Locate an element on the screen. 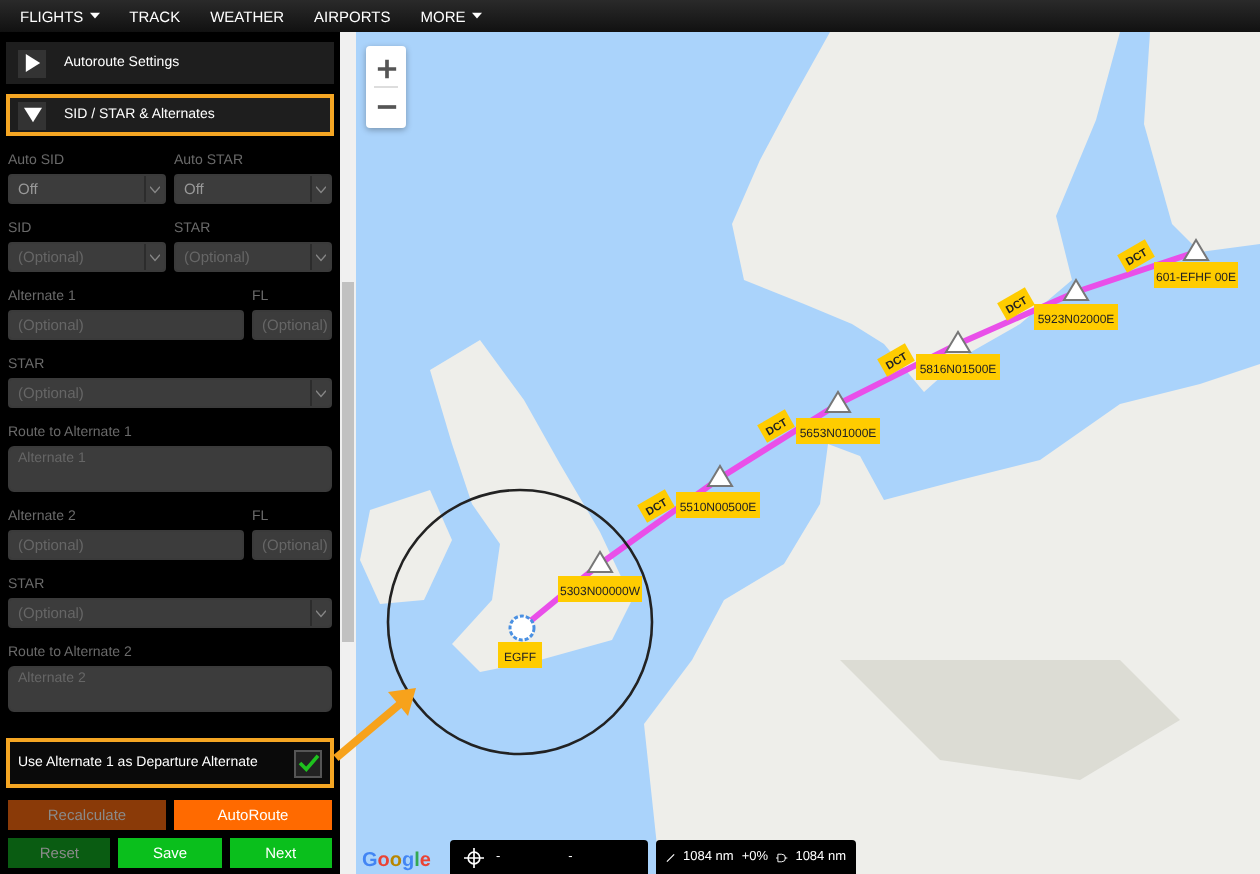 This screenshot has height=874, width=1260. map-logo: Google is located at coordinates (396, 861).